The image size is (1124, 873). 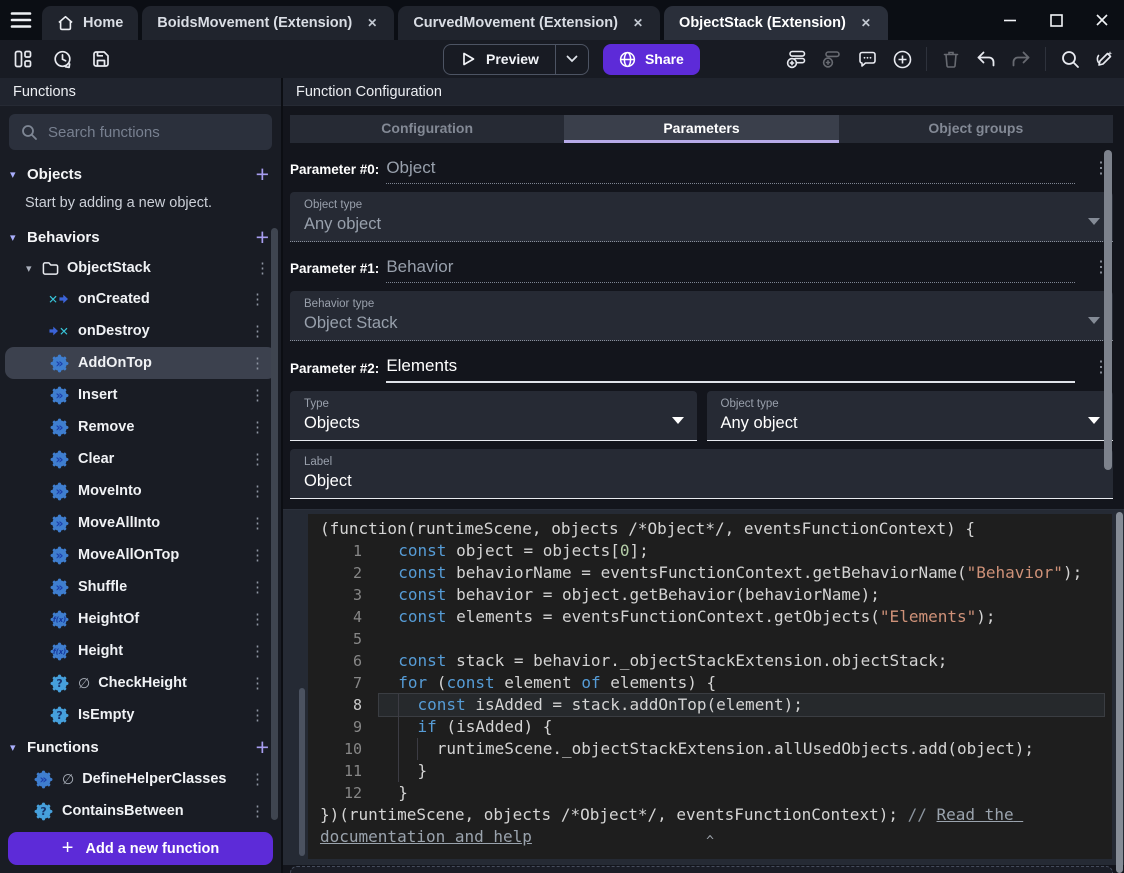 What do you see at coordinates (59, 555) in the screenshot?
I see `action-icon: »` at bounding box center [59, 555].